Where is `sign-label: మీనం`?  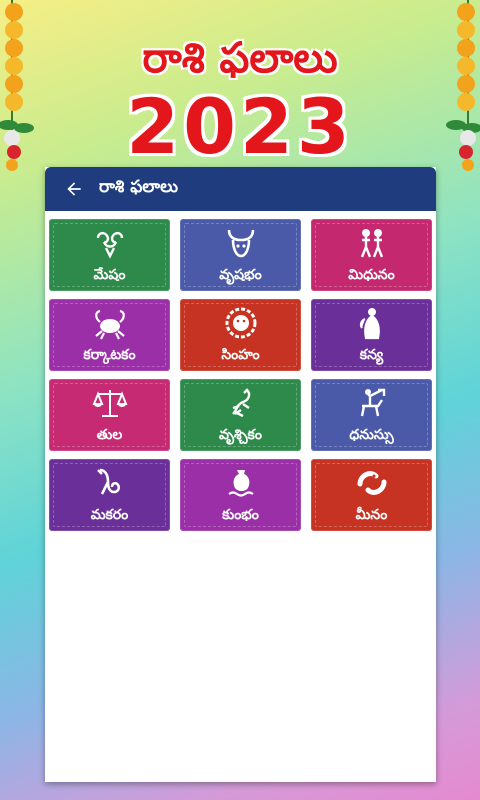
sign-label: మీనం is located at coordinates (371, 515).